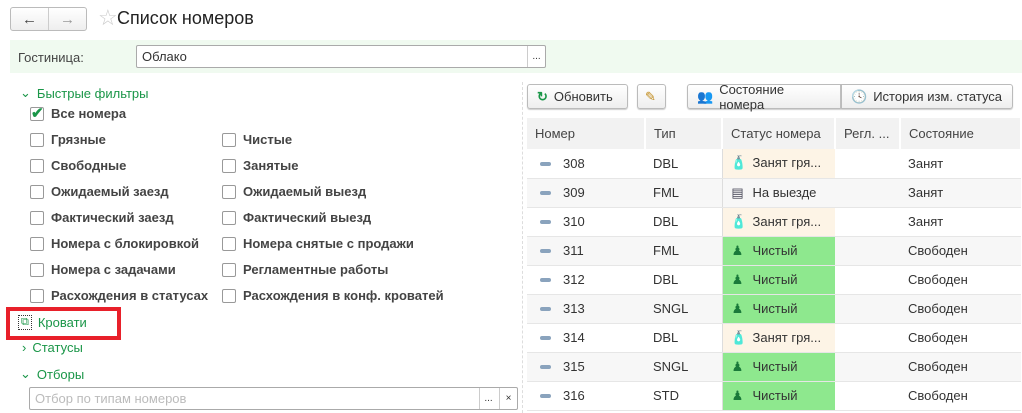 This screenshot has width=1022, height=413. Describe the element at coordinates (273, 398) in the screenshot. I see `room-type-filter-input: Отбор по типам номеров ... ×` at that location.